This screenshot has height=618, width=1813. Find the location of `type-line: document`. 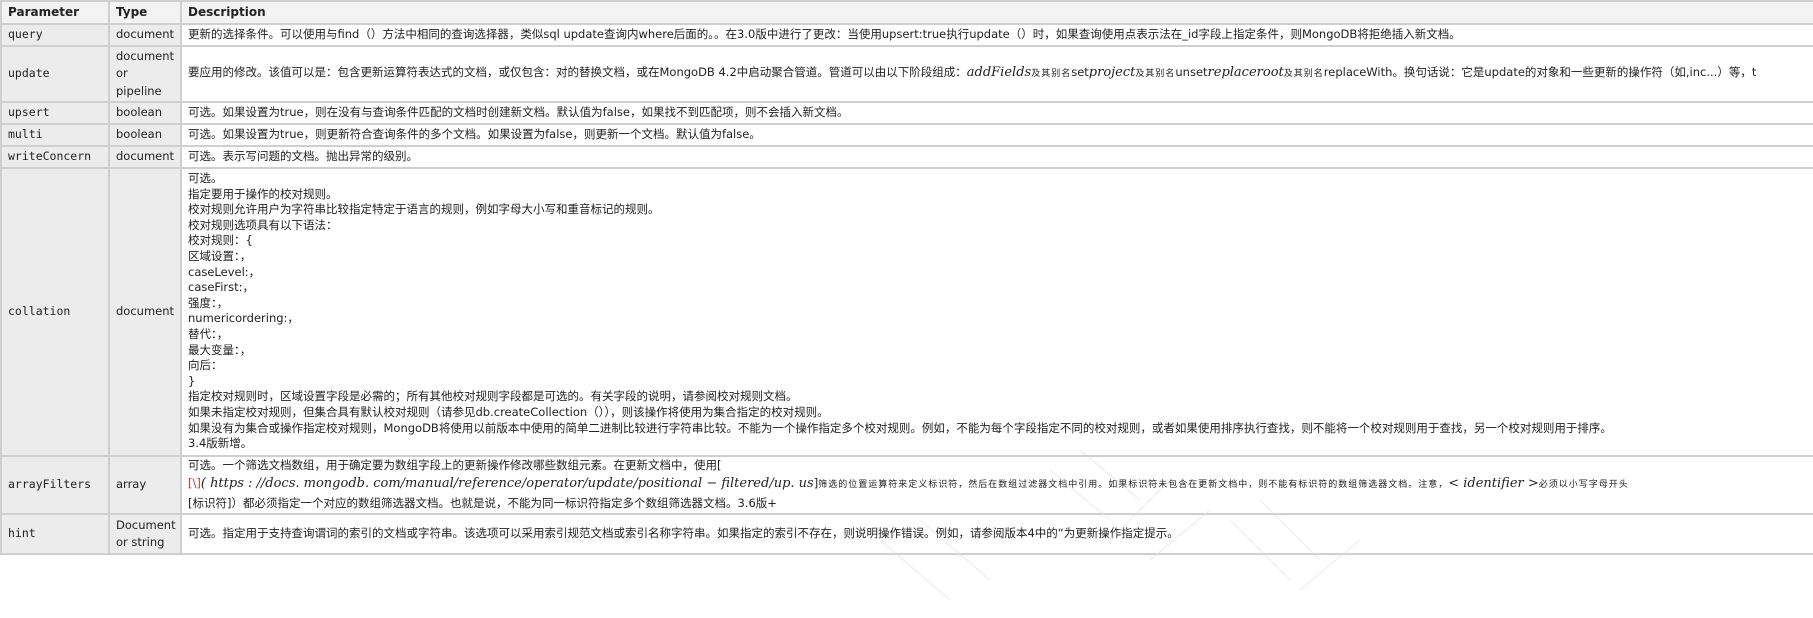

type-line: document is located at coordinates (145, 55).